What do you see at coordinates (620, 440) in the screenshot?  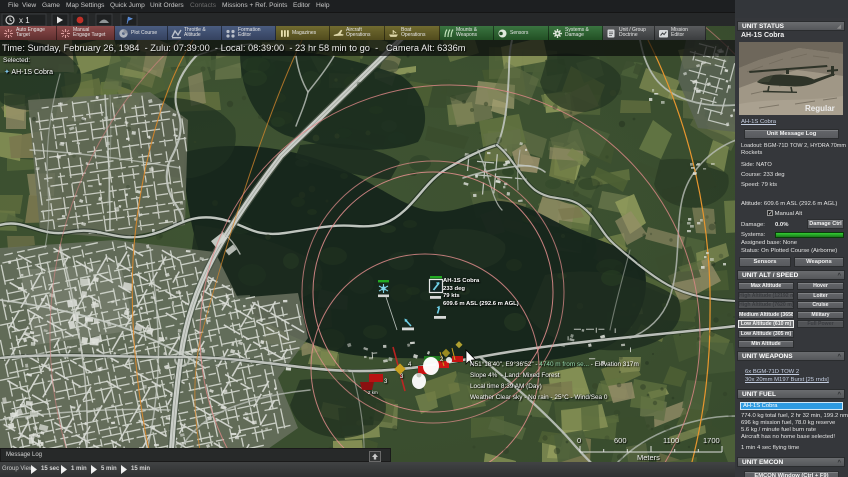 I see `svg-text: 600` at bounding box center [620, 440].